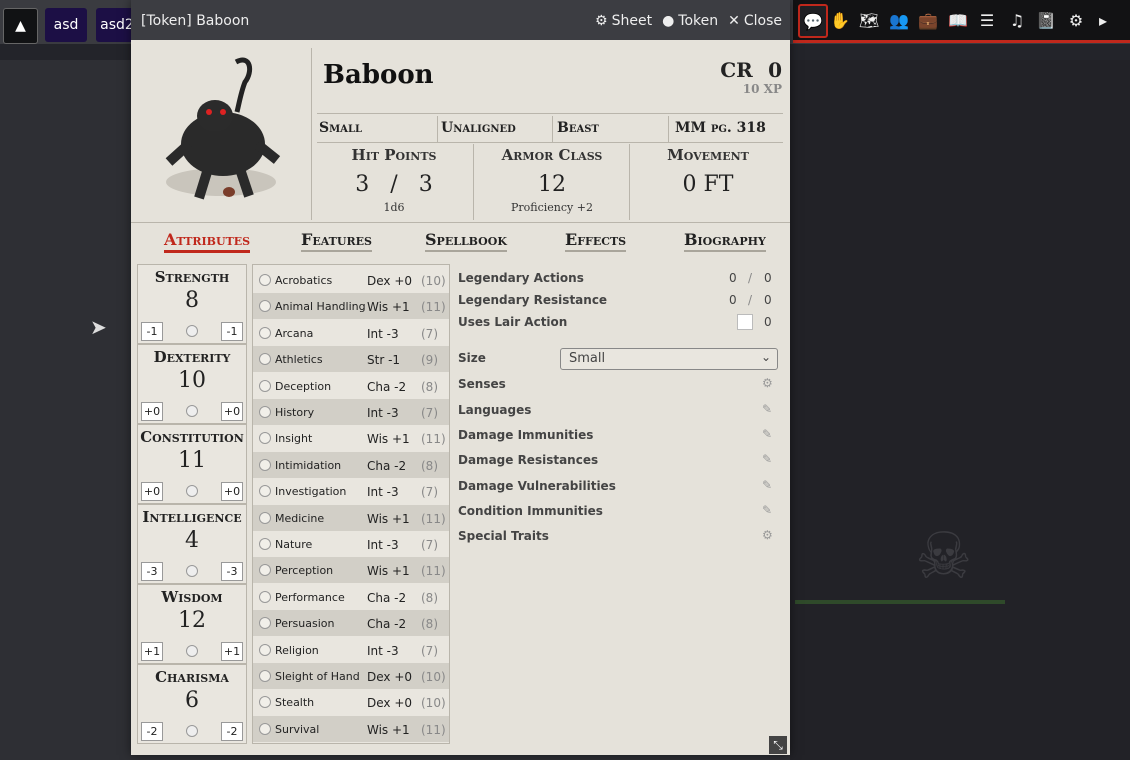 The image size is (1130, 760). I want to click on resize-handle-icon: ⤡, so click(778, 745).